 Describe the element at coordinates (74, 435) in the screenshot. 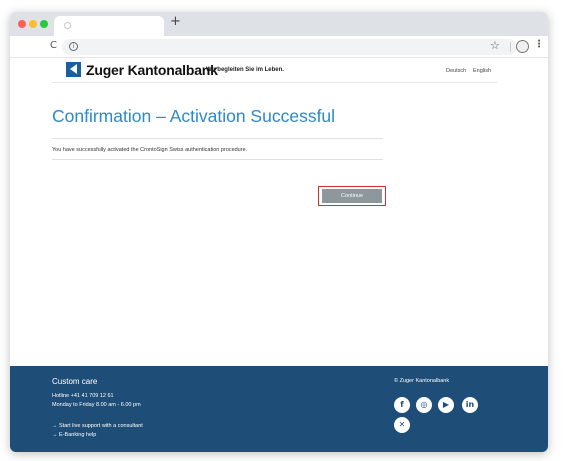

I see `ebanking-help-link: → E-Banking help` at that location.